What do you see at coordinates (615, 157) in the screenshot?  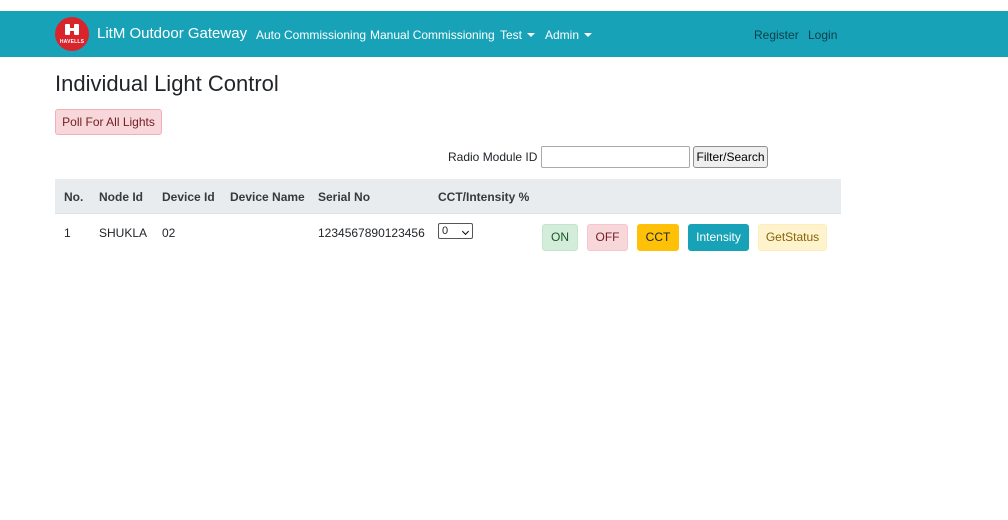 I see `radio-module-id-input` at bounding box center [615, 157].